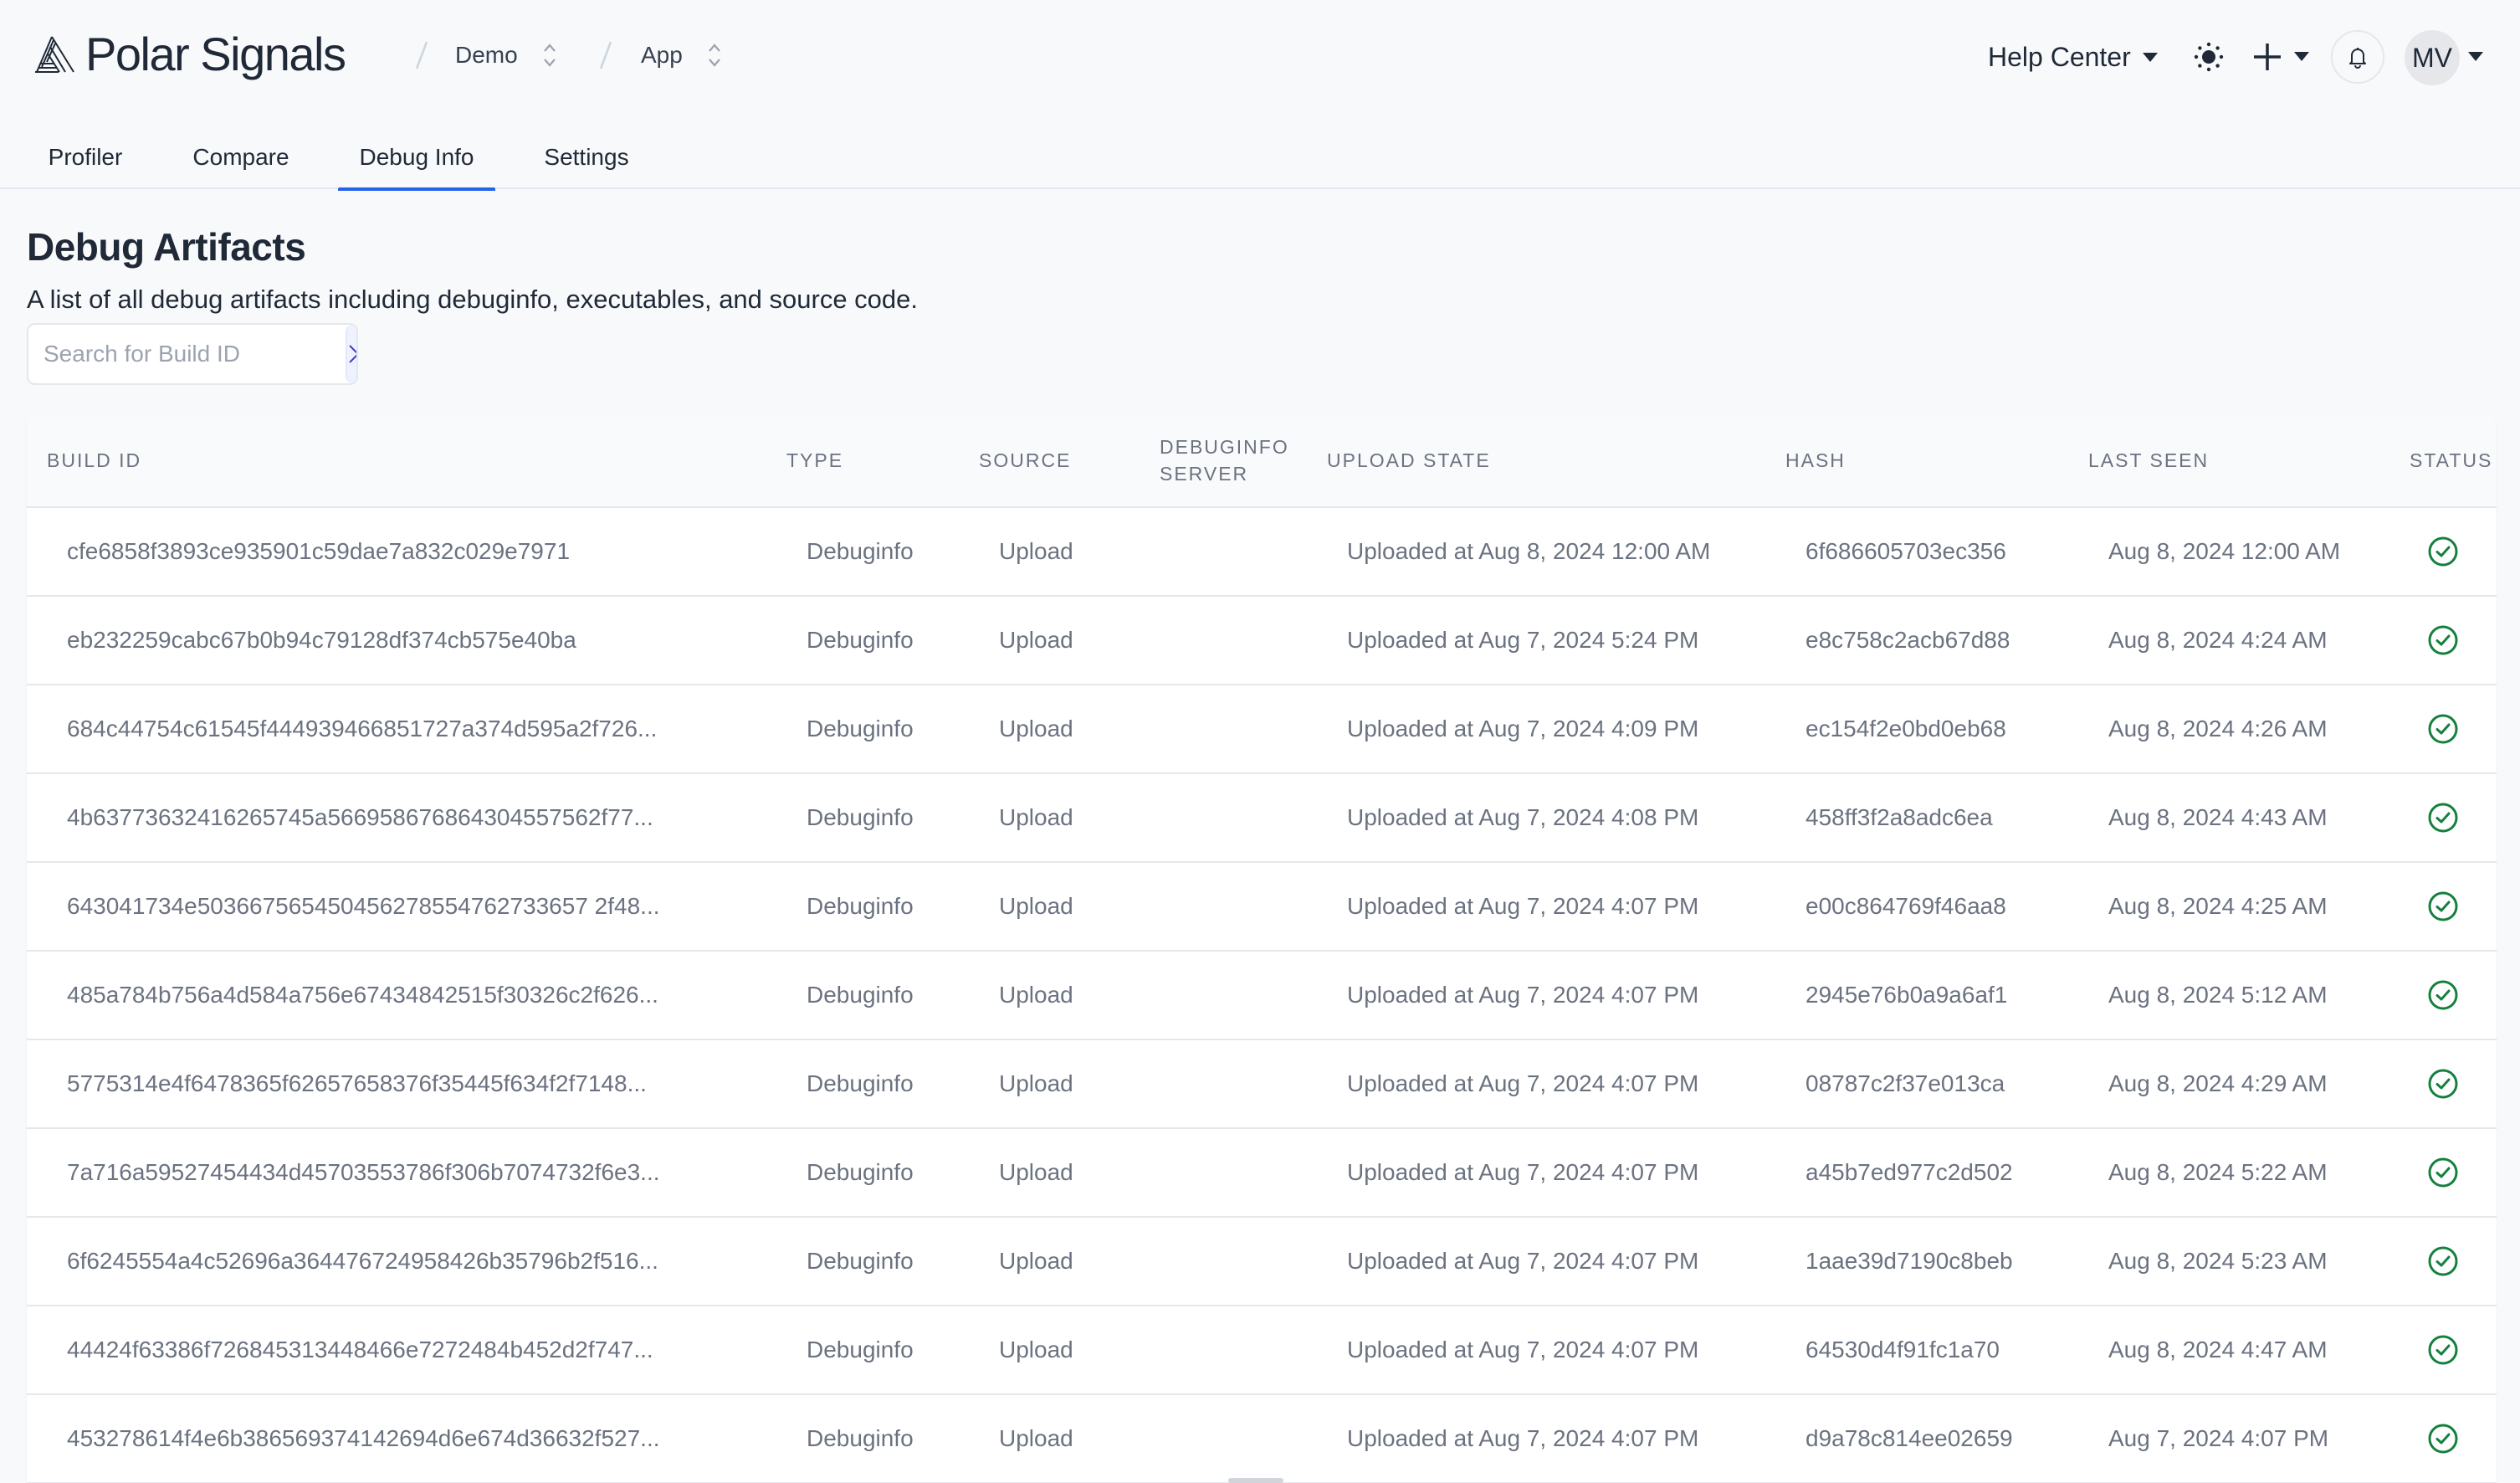 This screenshot has width=2520, height=1483. I want to click on hash-cell: e8c758c2acb67d88, so click(1907, 640).